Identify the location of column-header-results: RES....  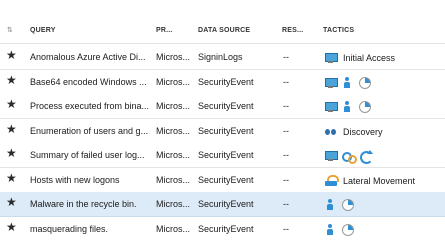
(292, 30).